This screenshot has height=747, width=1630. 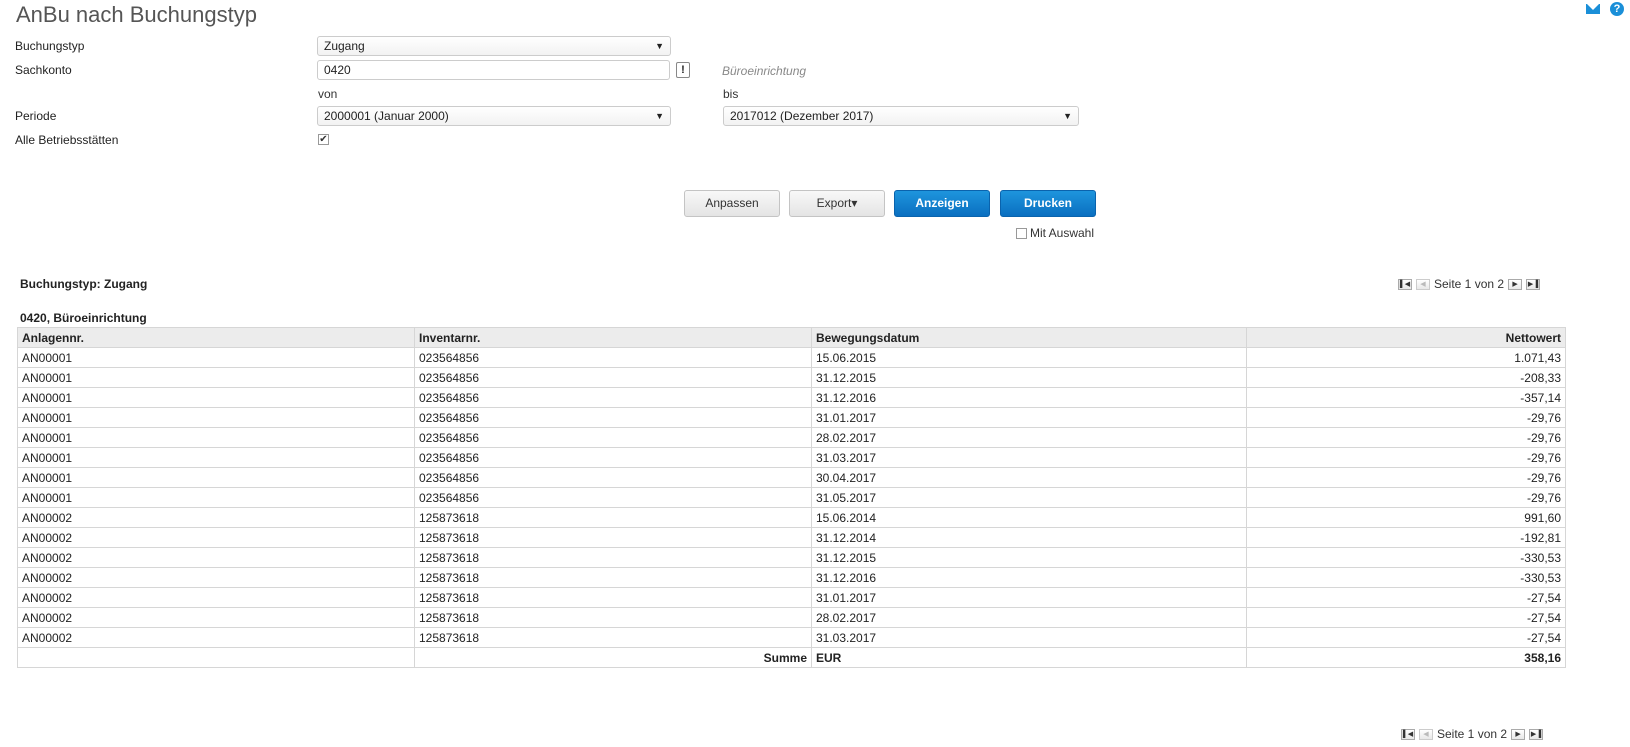 I want to click on top-icons: ?, so click(x=1605, y=9).